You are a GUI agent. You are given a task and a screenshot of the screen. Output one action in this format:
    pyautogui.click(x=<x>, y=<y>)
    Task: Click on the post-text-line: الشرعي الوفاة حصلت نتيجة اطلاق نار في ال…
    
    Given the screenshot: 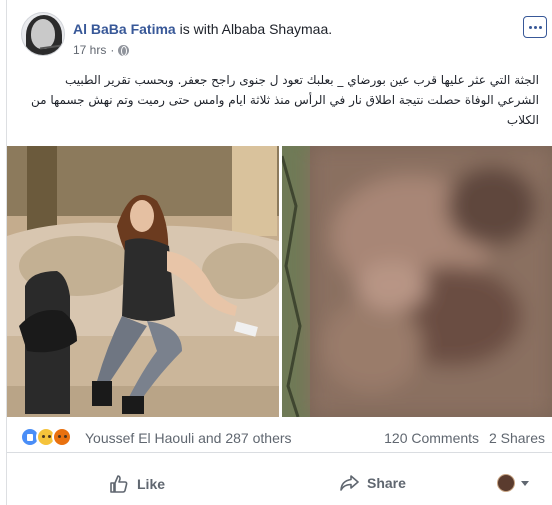 What is the action you would take?
    pyautogui.click(x=284, y=100)
    